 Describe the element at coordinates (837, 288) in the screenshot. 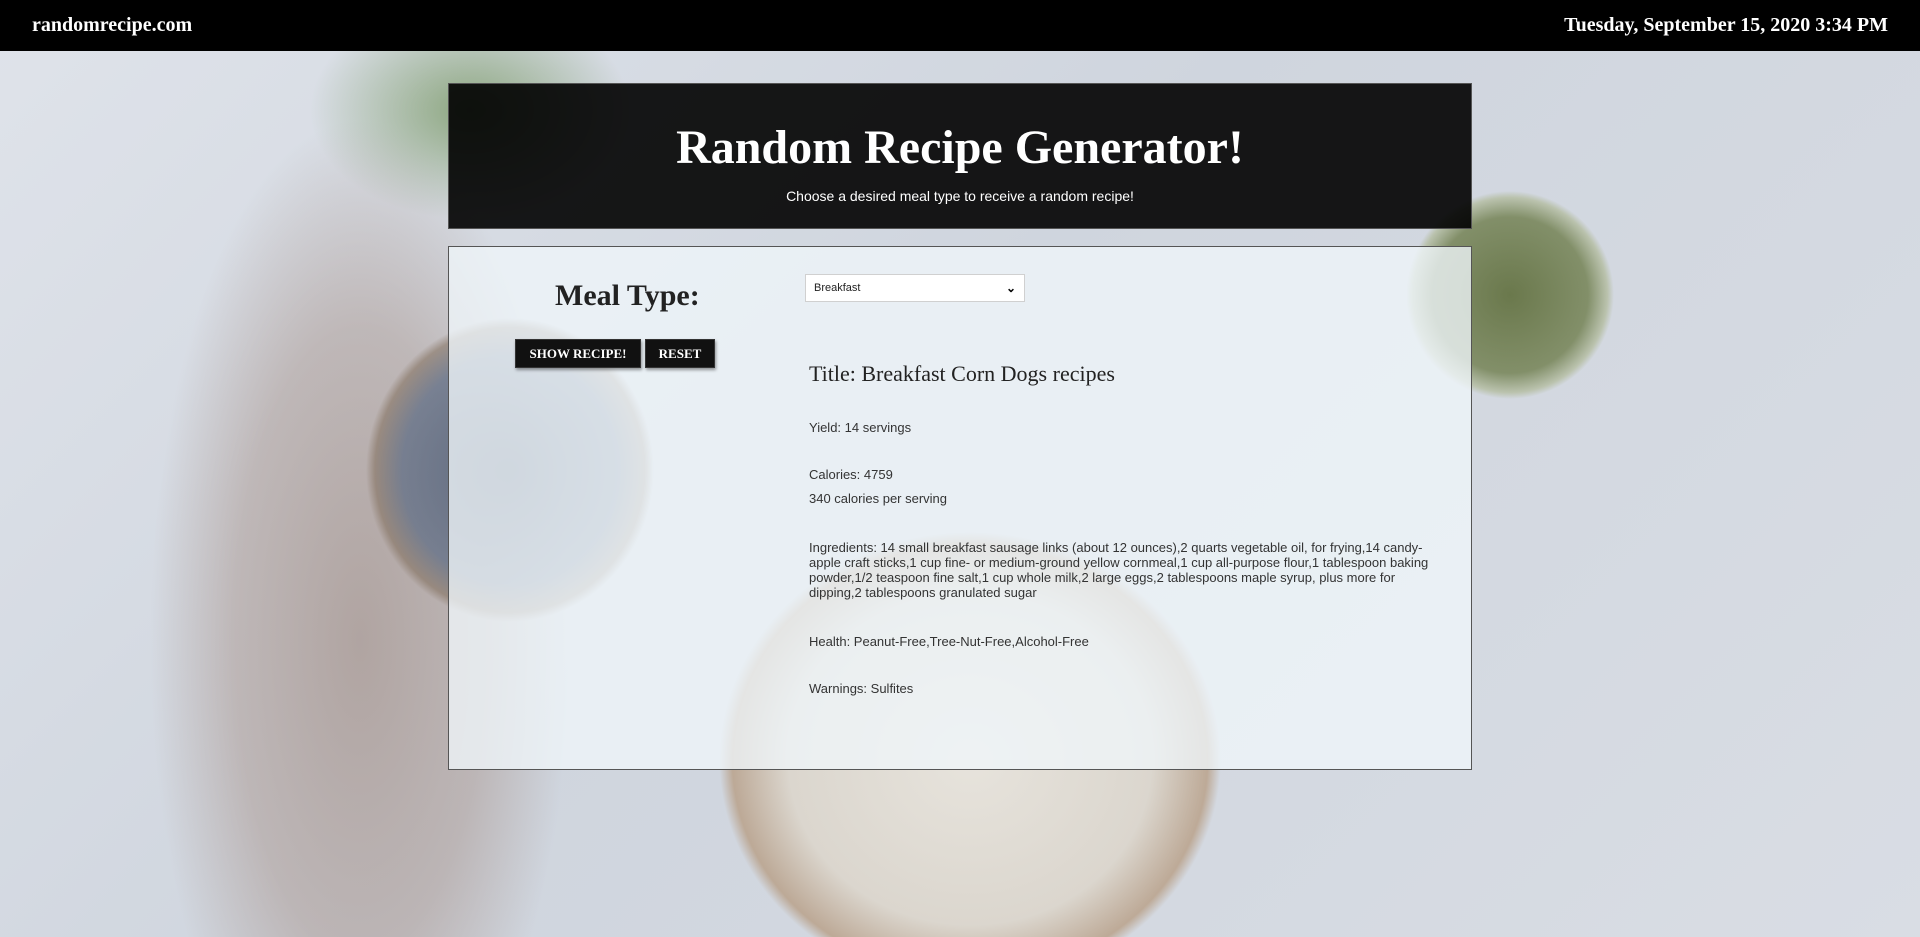

I see `meal-type-selected: Breakfast` at that location.